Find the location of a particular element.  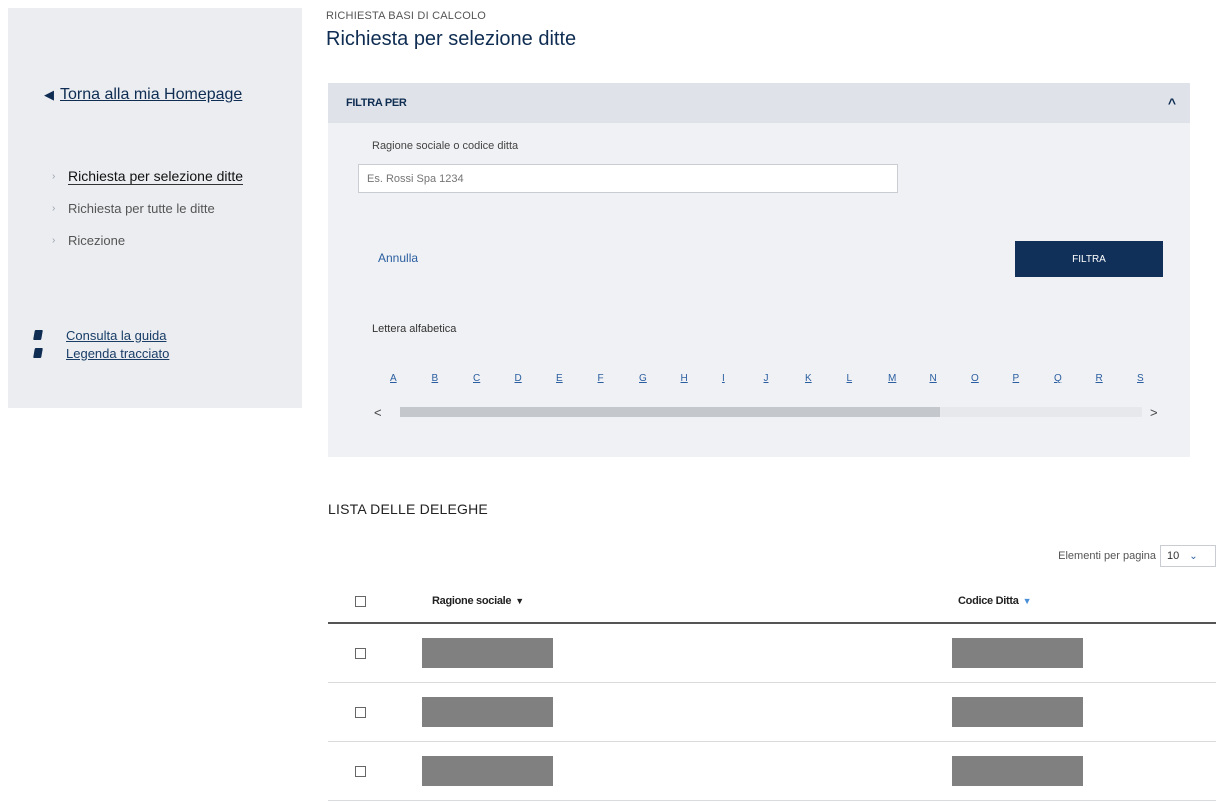

scroll-right-icon: > is located at coordinates (1154, 412).